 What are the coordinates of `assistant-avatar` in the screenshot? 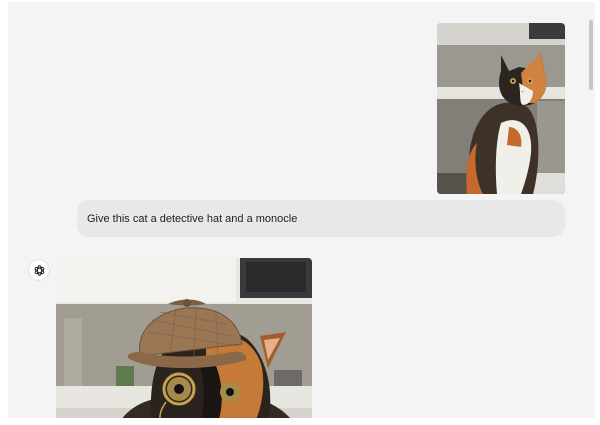 It's located at (39, 270).